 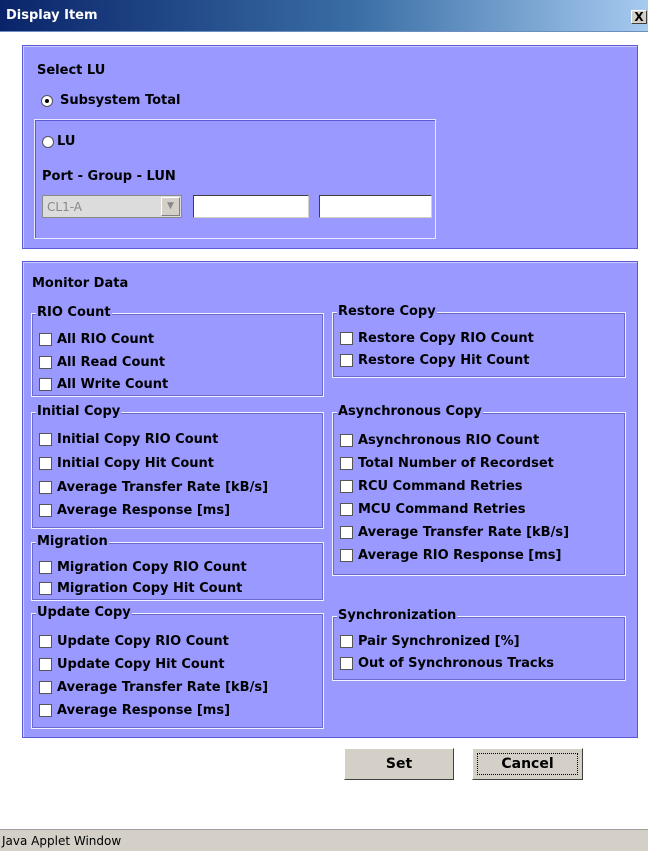 I want to click on close-button: X, so click(x=639, y=17).